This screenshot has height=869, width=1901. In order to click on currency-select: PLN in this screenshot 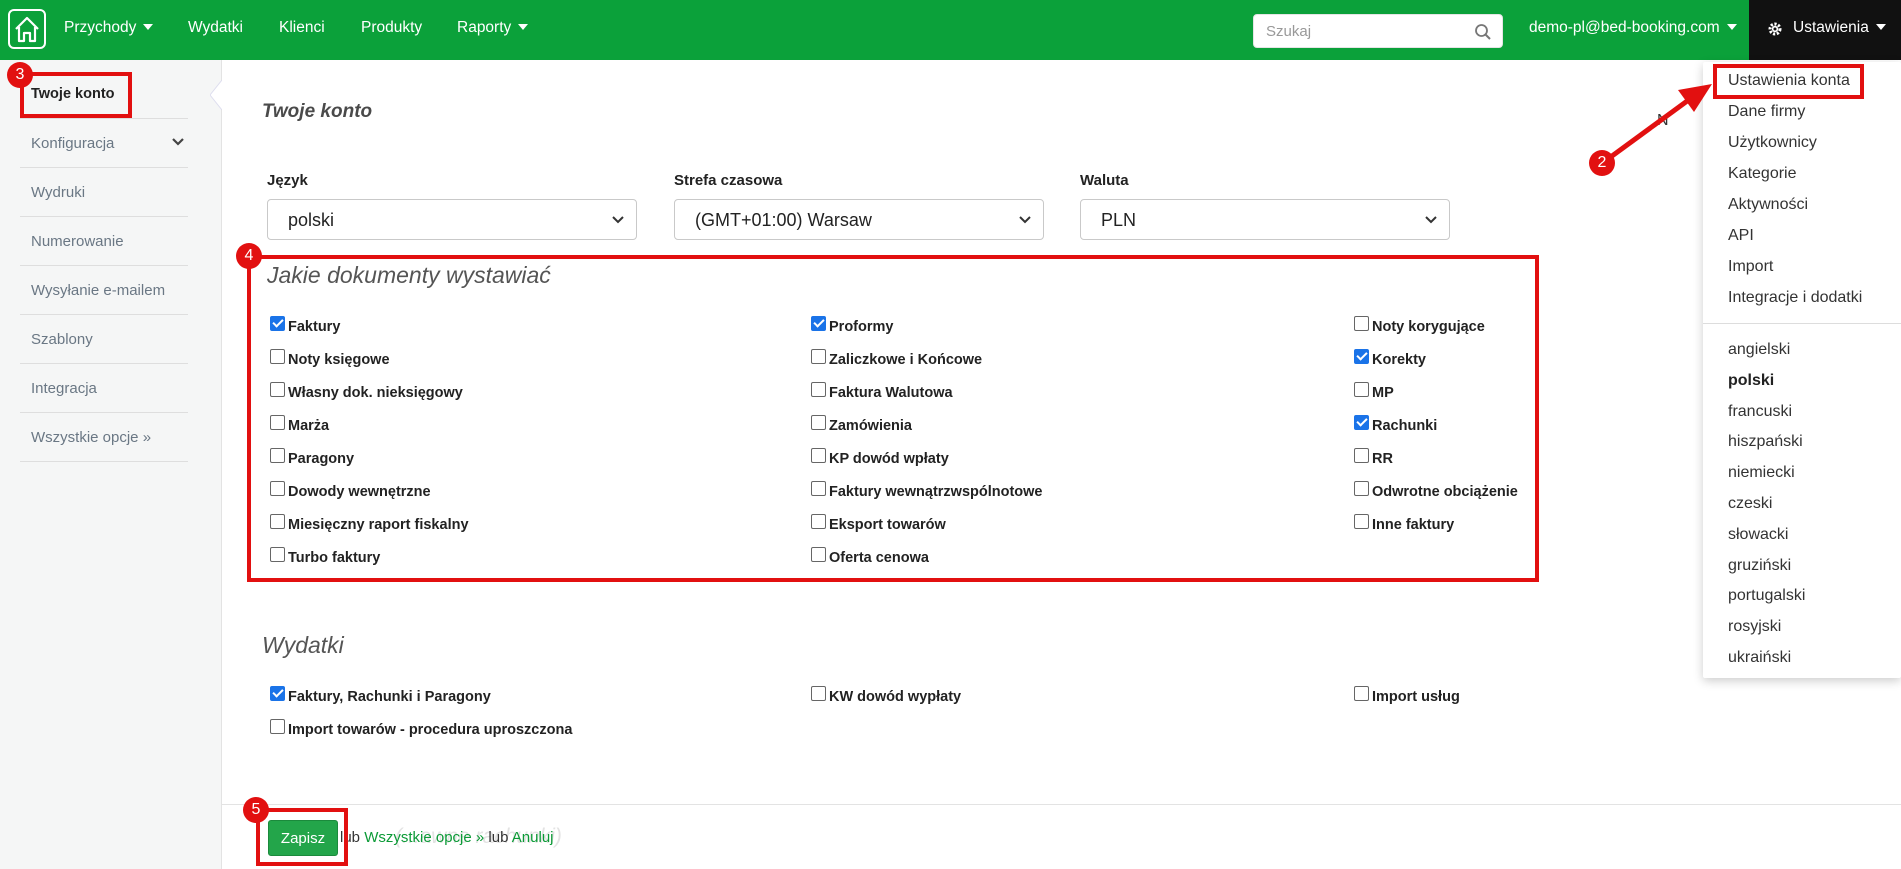, I will do `click(1265, 219)`.